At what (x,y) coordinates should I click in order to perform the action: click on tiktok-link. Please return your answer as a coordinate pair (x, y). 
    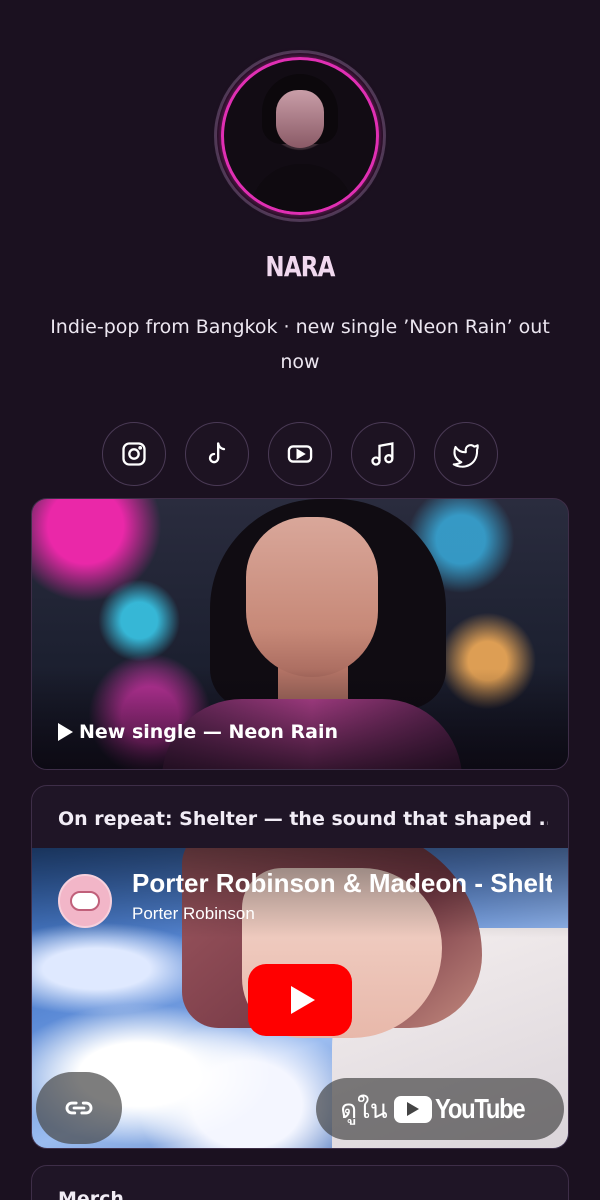
    Looking at the image, I should click on (217, 454).